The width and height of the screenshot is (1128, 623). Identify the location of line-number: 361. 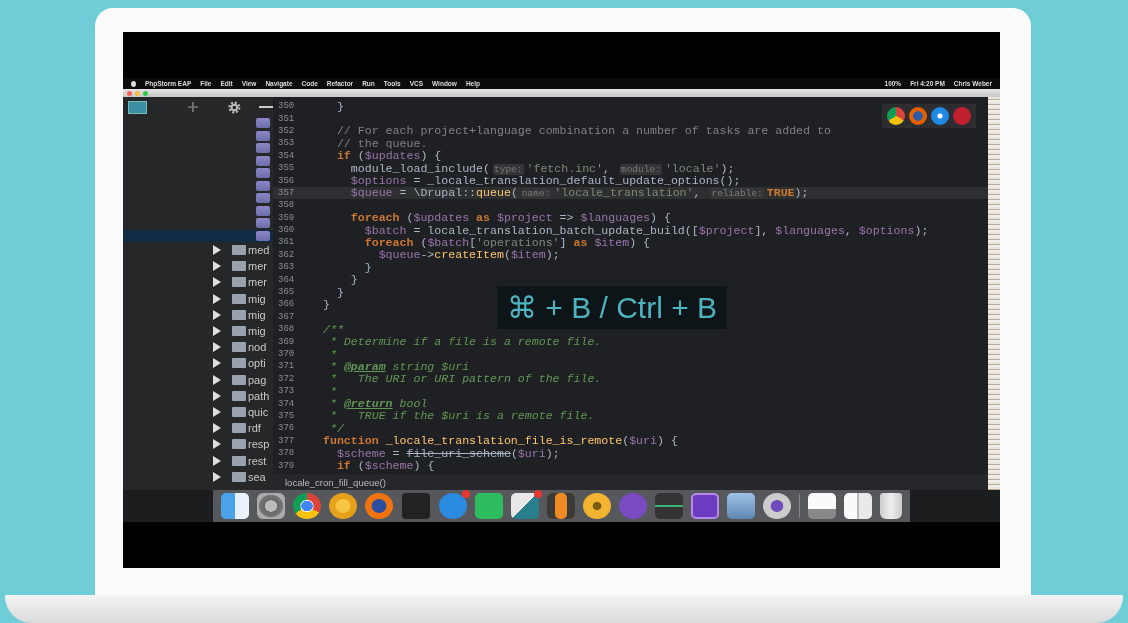
(286, 242).